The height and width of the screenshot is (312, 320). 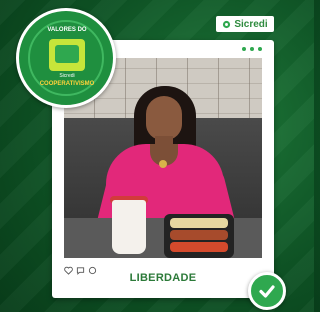 I want to click on values-badge: VALORES DO Sicredi COOPERATIVISMO, so click(x=66, y=58).